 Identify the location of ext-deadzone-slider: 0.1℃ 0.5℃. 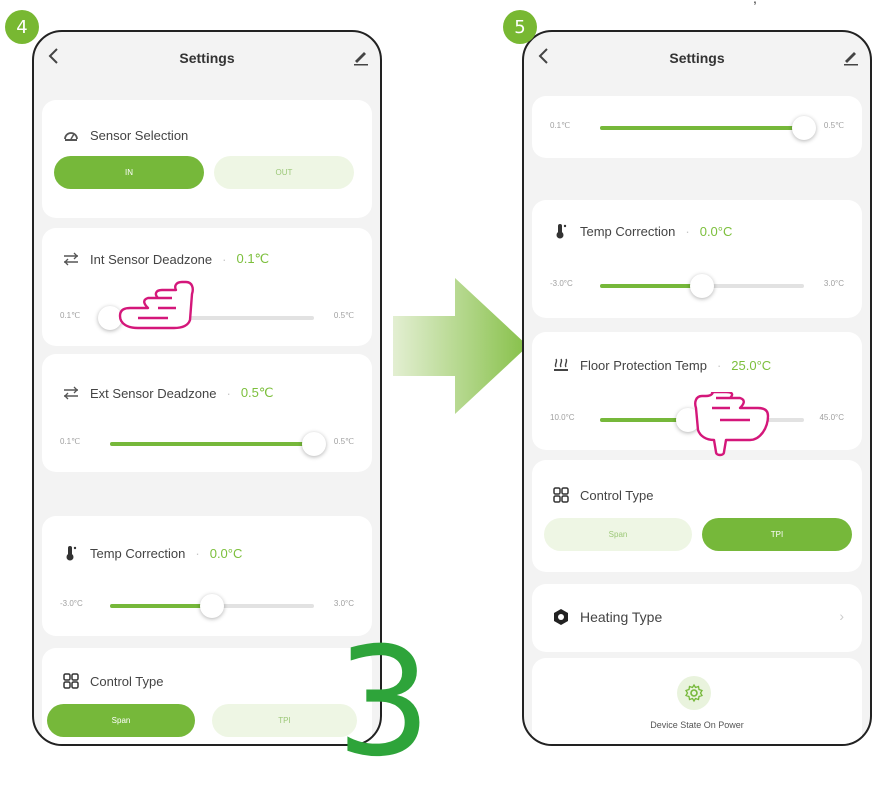
(207, 444).